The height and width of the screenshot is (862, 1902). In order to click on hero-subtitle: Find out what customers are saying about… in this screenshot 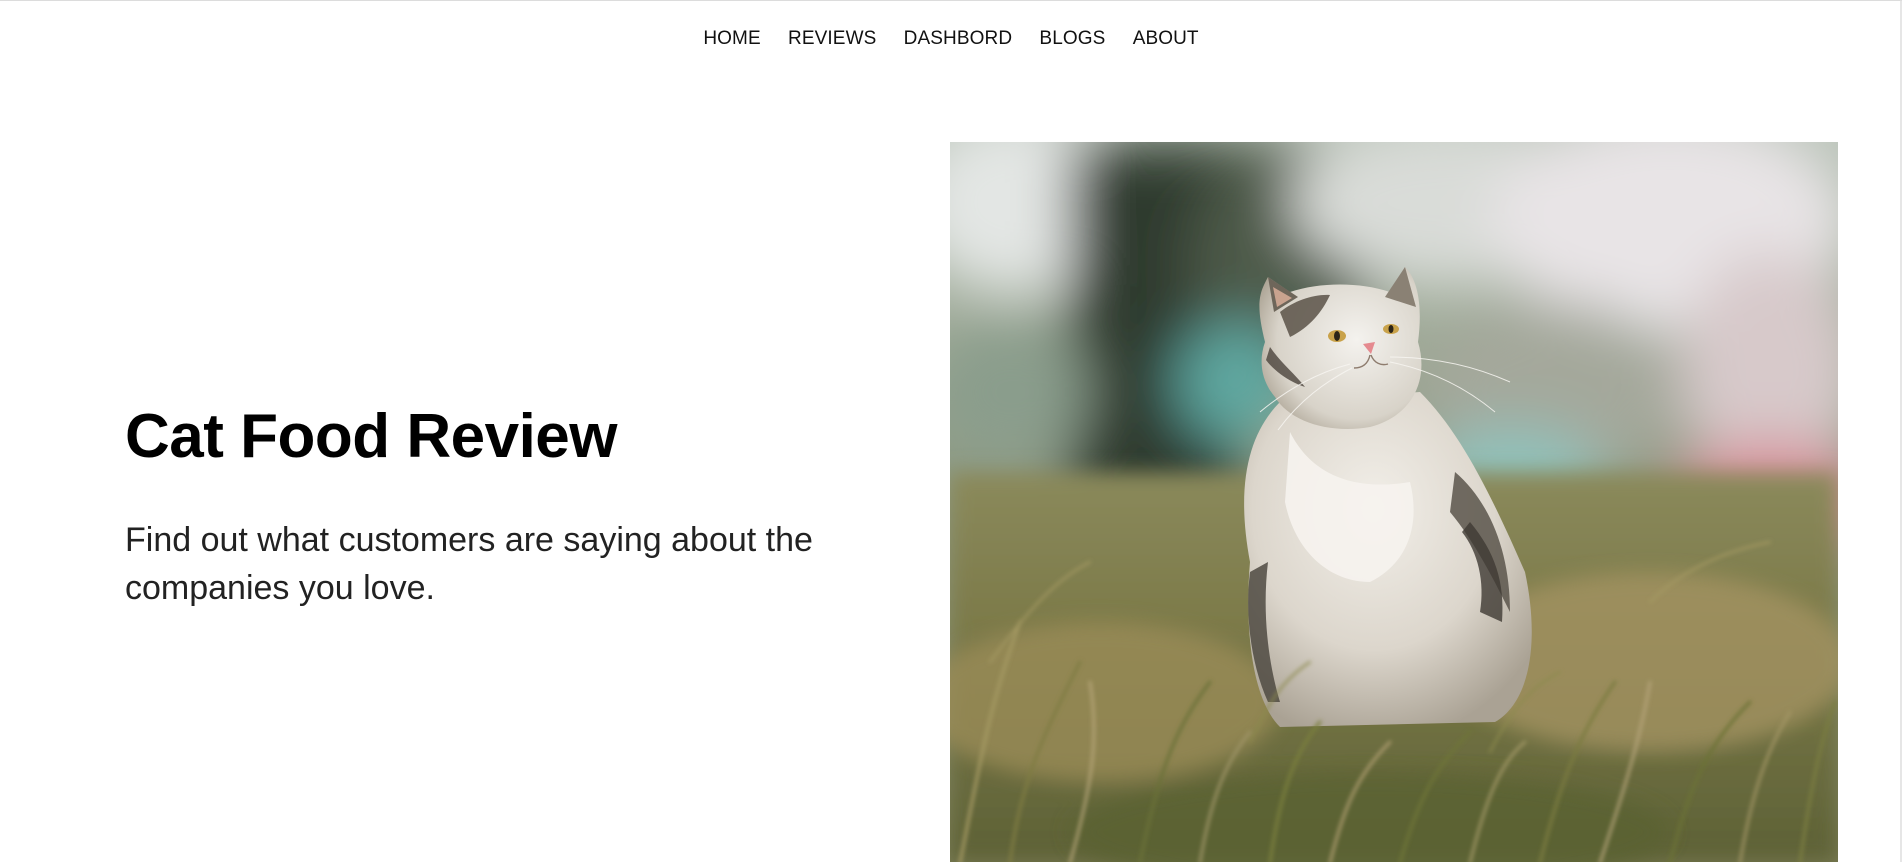, I will do `click(469, 564)`.